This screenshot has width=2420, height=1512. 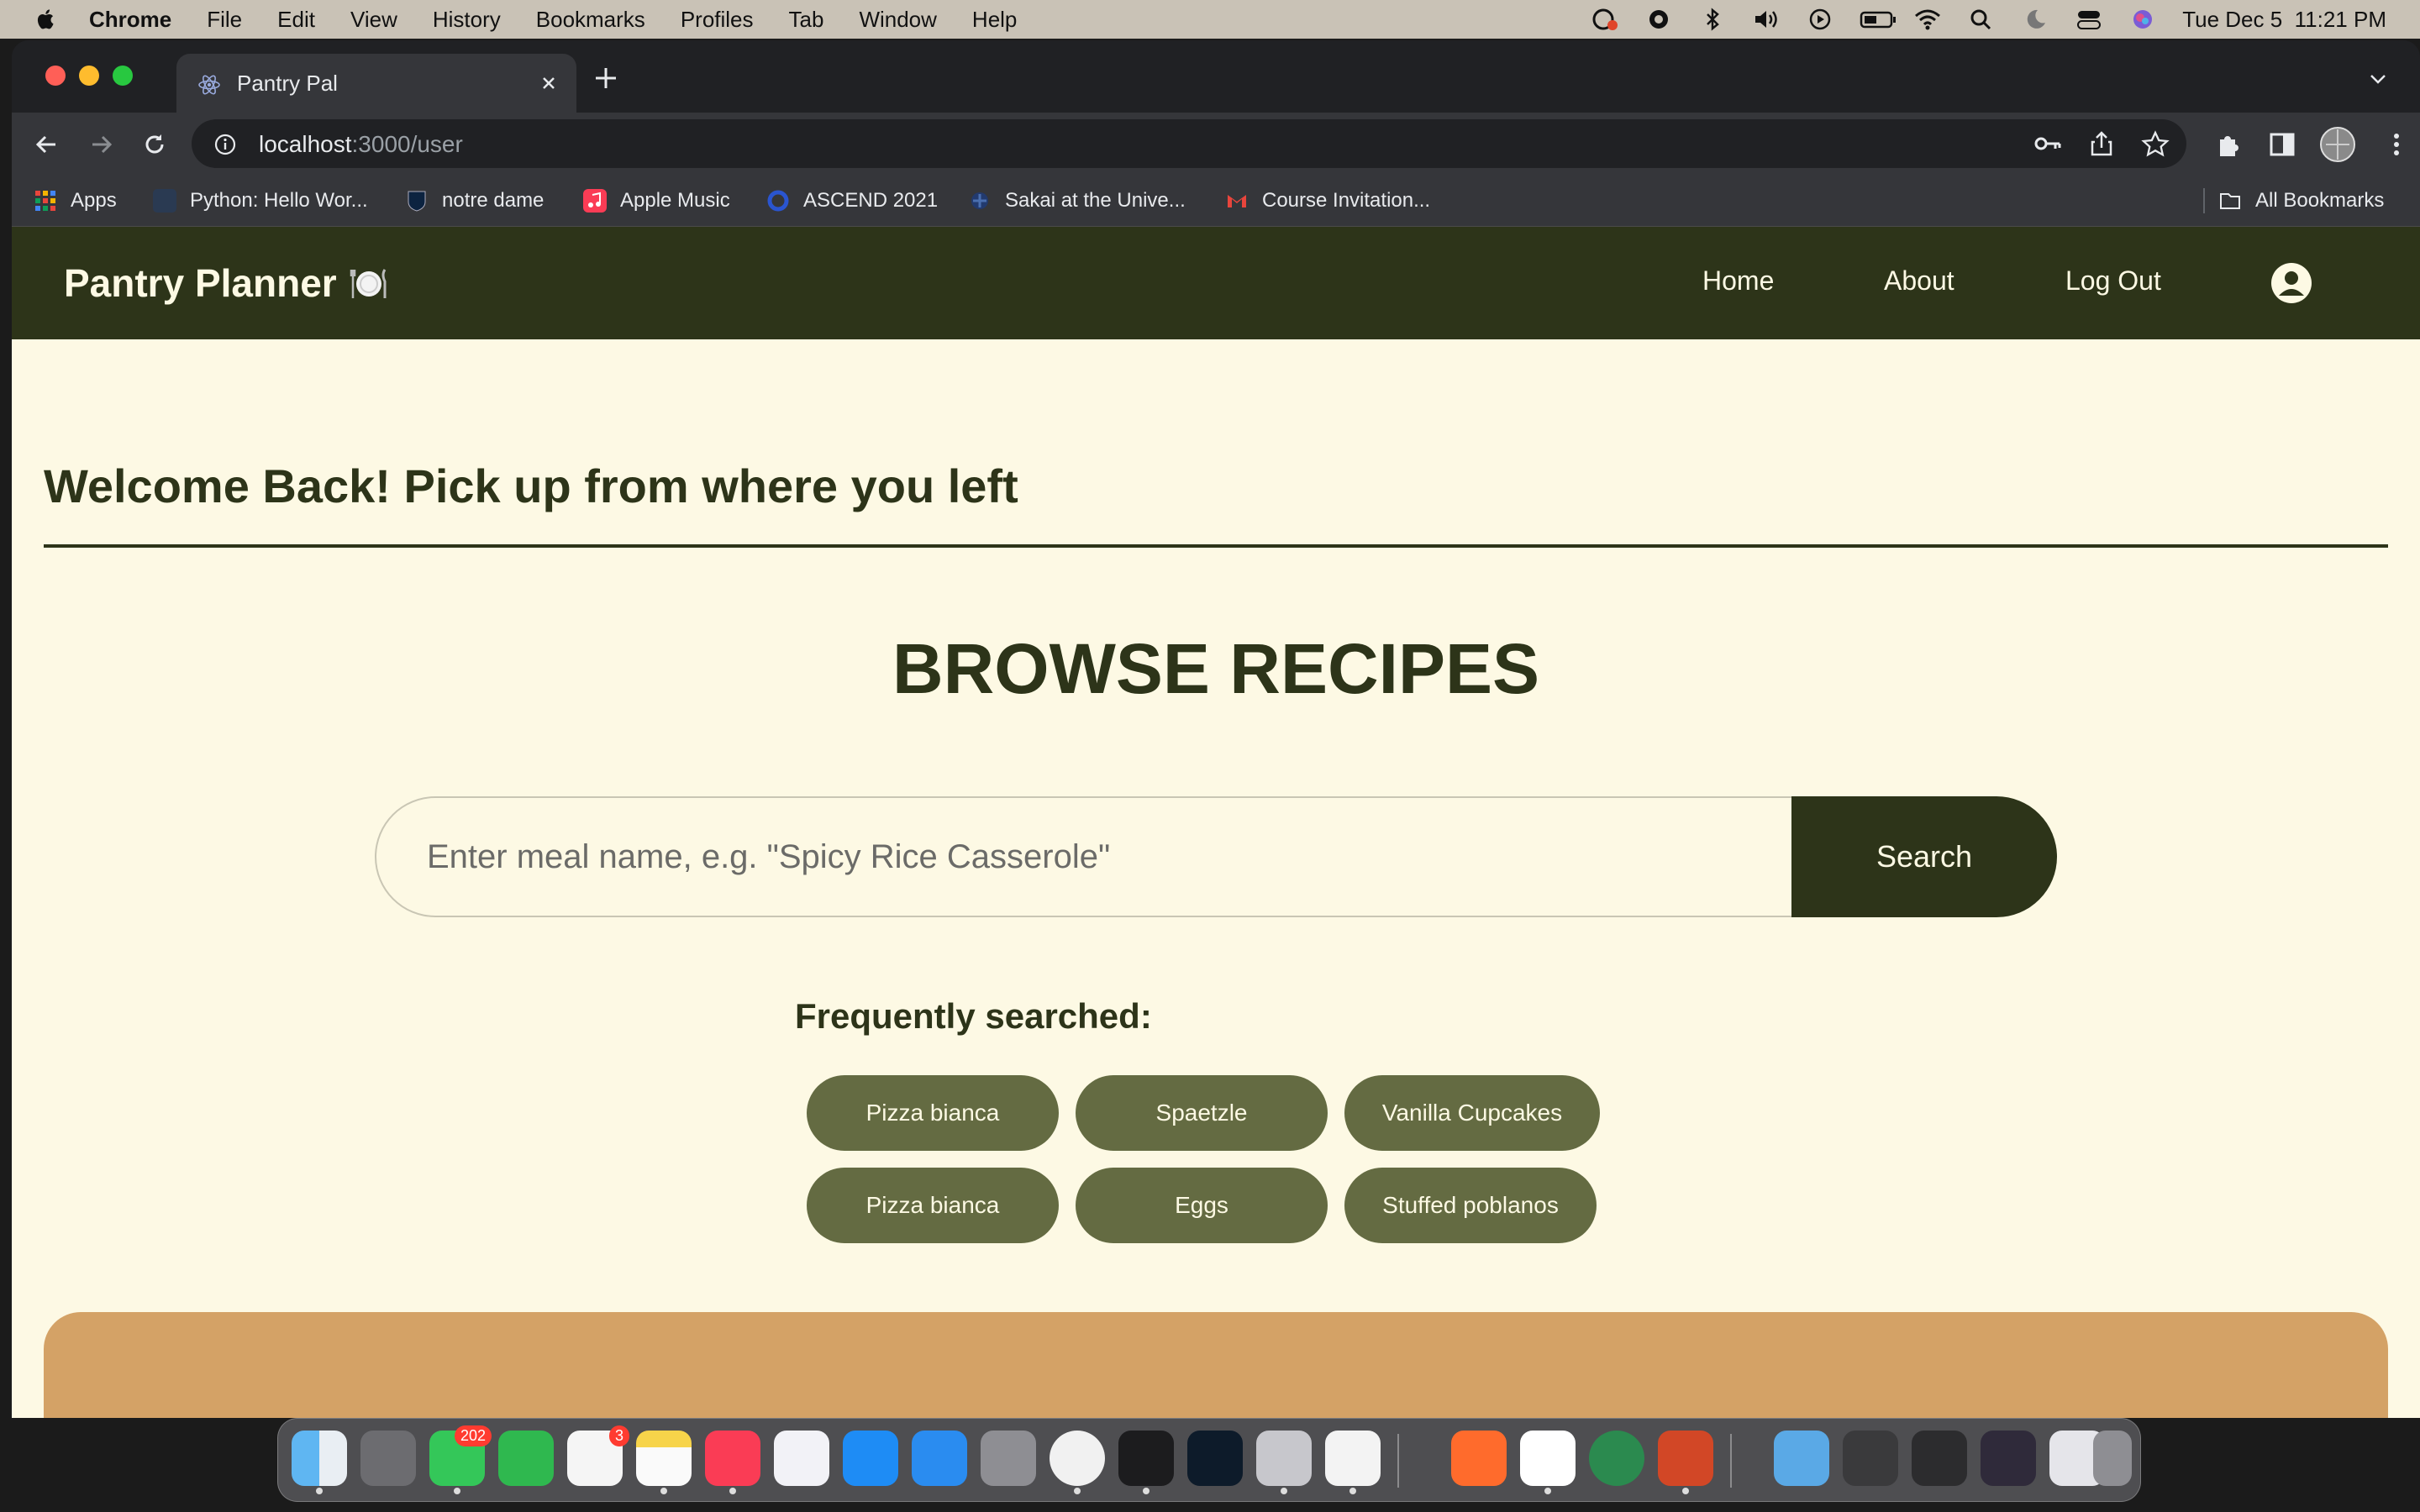 I want to click on address-bar: localhost:3000/user, so click(x=1189, y=143).